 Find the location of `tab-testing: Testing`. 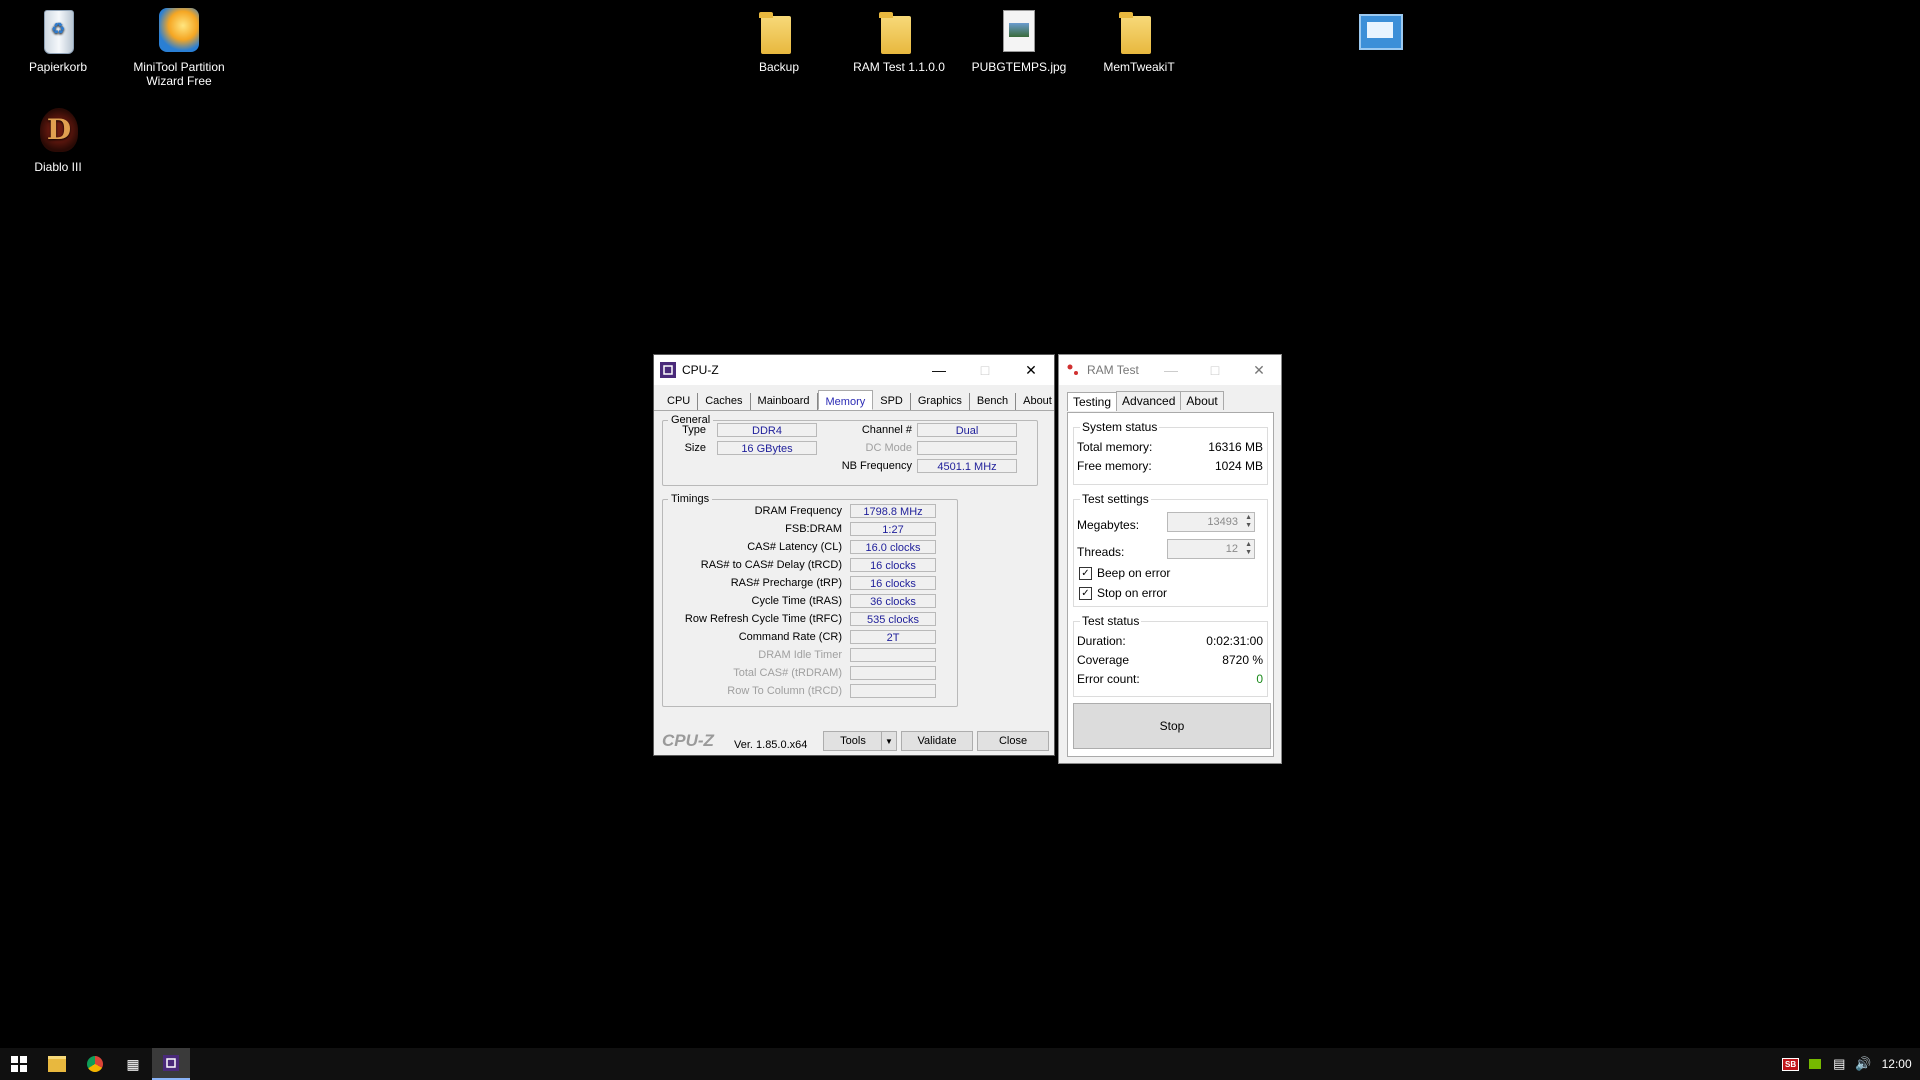

tab-testing: Testing is located at coordinates (1092, 401).